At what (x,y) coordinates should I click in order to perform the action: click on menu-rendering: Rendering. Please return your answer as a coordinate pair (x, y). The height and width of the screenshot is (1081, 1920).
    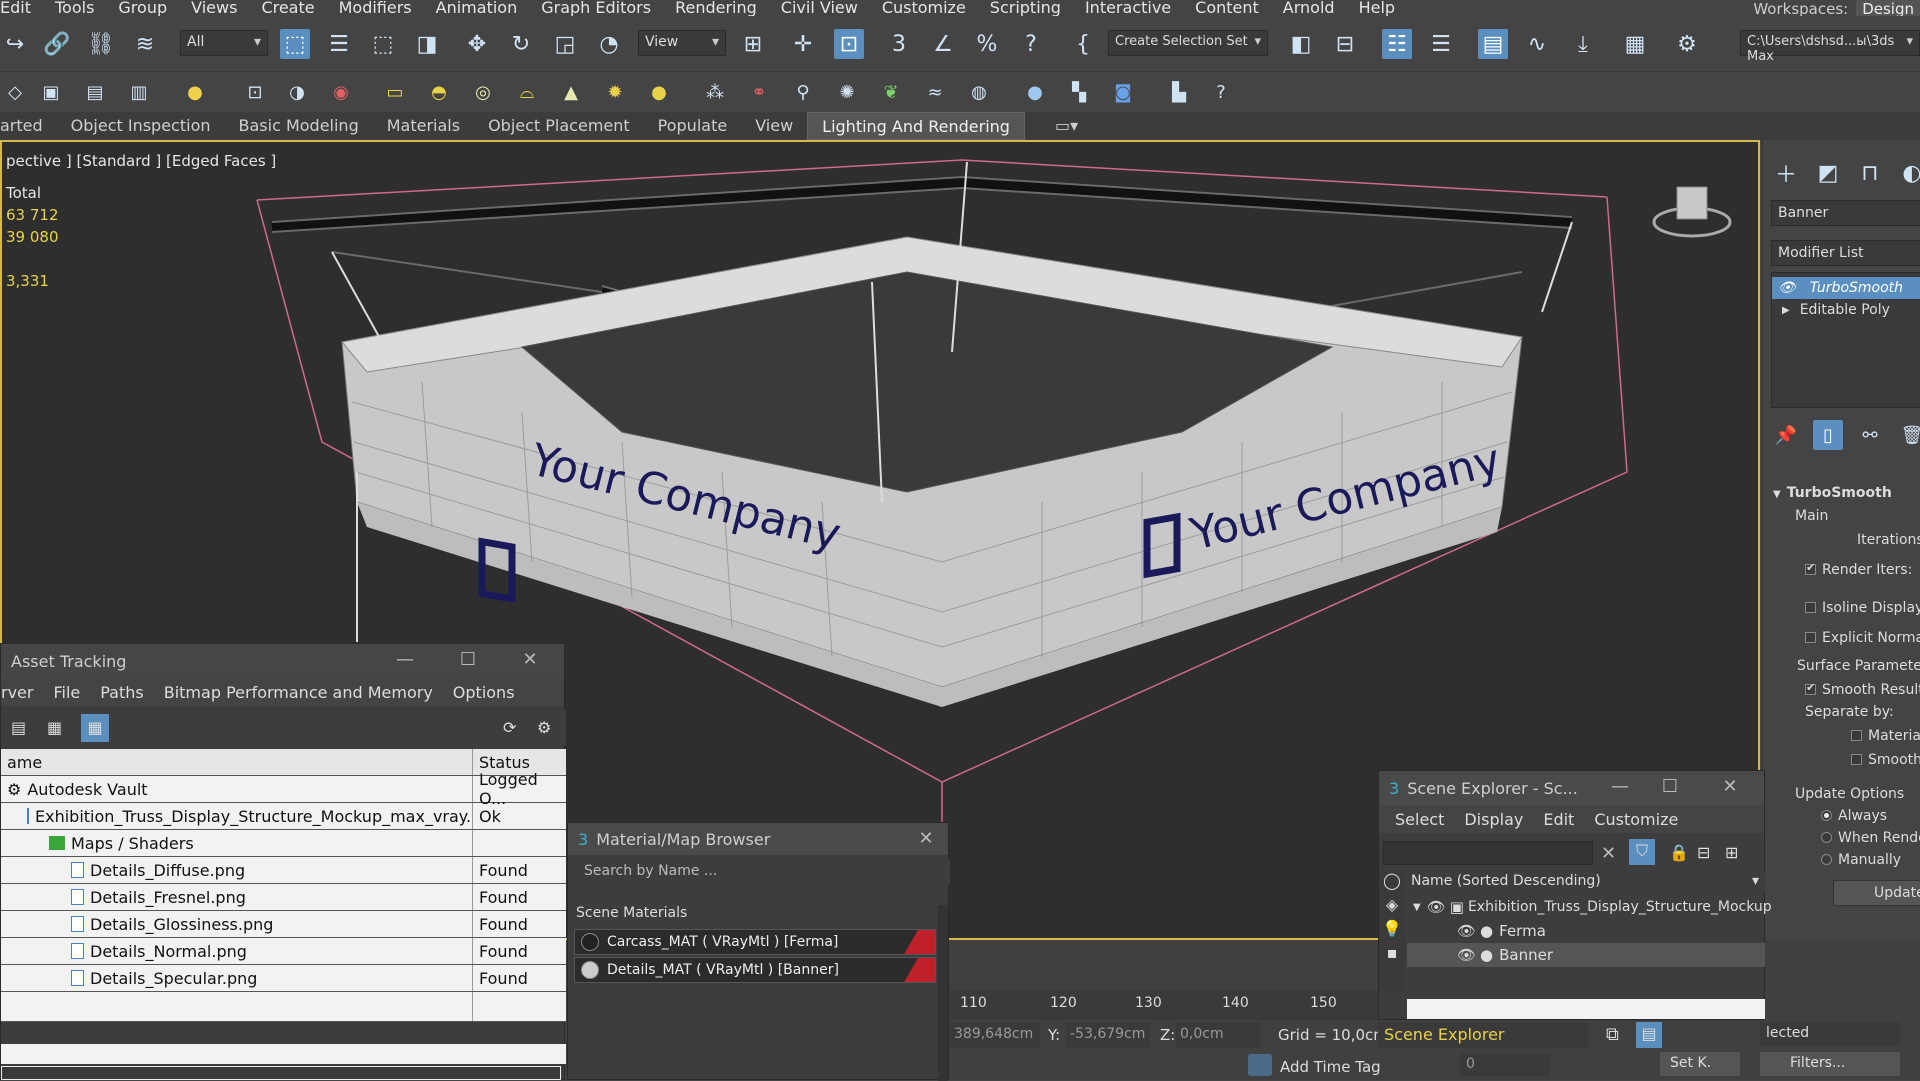
    Looking at the image, I should click on (716, 8).